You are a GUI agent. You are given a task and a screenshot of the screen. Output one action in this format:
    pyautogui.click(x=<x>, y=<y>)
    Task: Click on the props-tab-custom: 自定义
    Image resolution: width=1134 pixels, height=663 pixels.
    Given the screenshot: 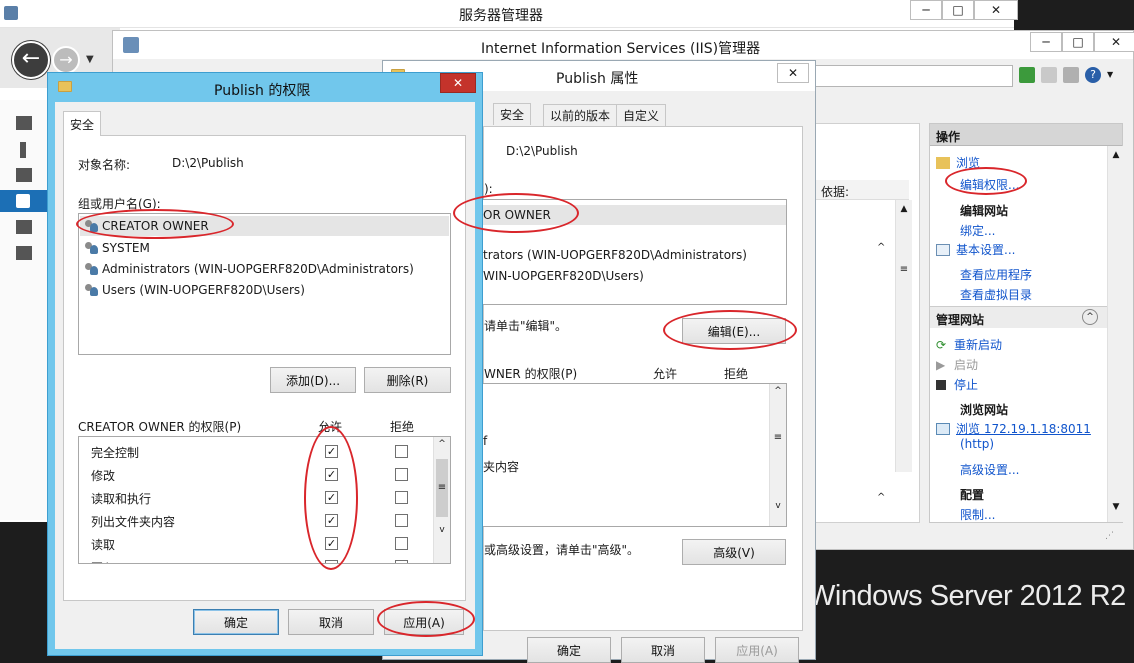 What is the action you would take?
    pyautogui.click(x=641, y=115)
    